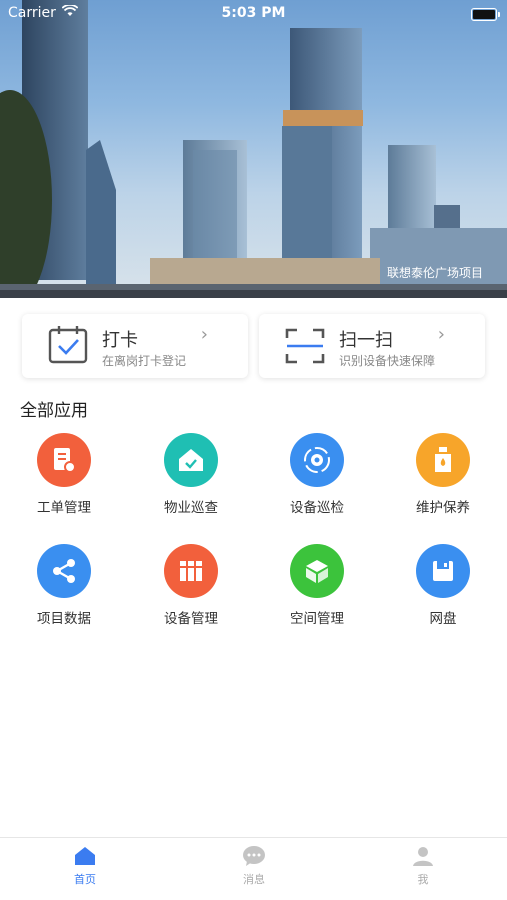 Image resolution: width=507 pixels, height=900 pixels. What do you see at coordinates (317, 508) in the screenshot?
I see `app-label: 设备巡检` at bounding box center [317, 508].